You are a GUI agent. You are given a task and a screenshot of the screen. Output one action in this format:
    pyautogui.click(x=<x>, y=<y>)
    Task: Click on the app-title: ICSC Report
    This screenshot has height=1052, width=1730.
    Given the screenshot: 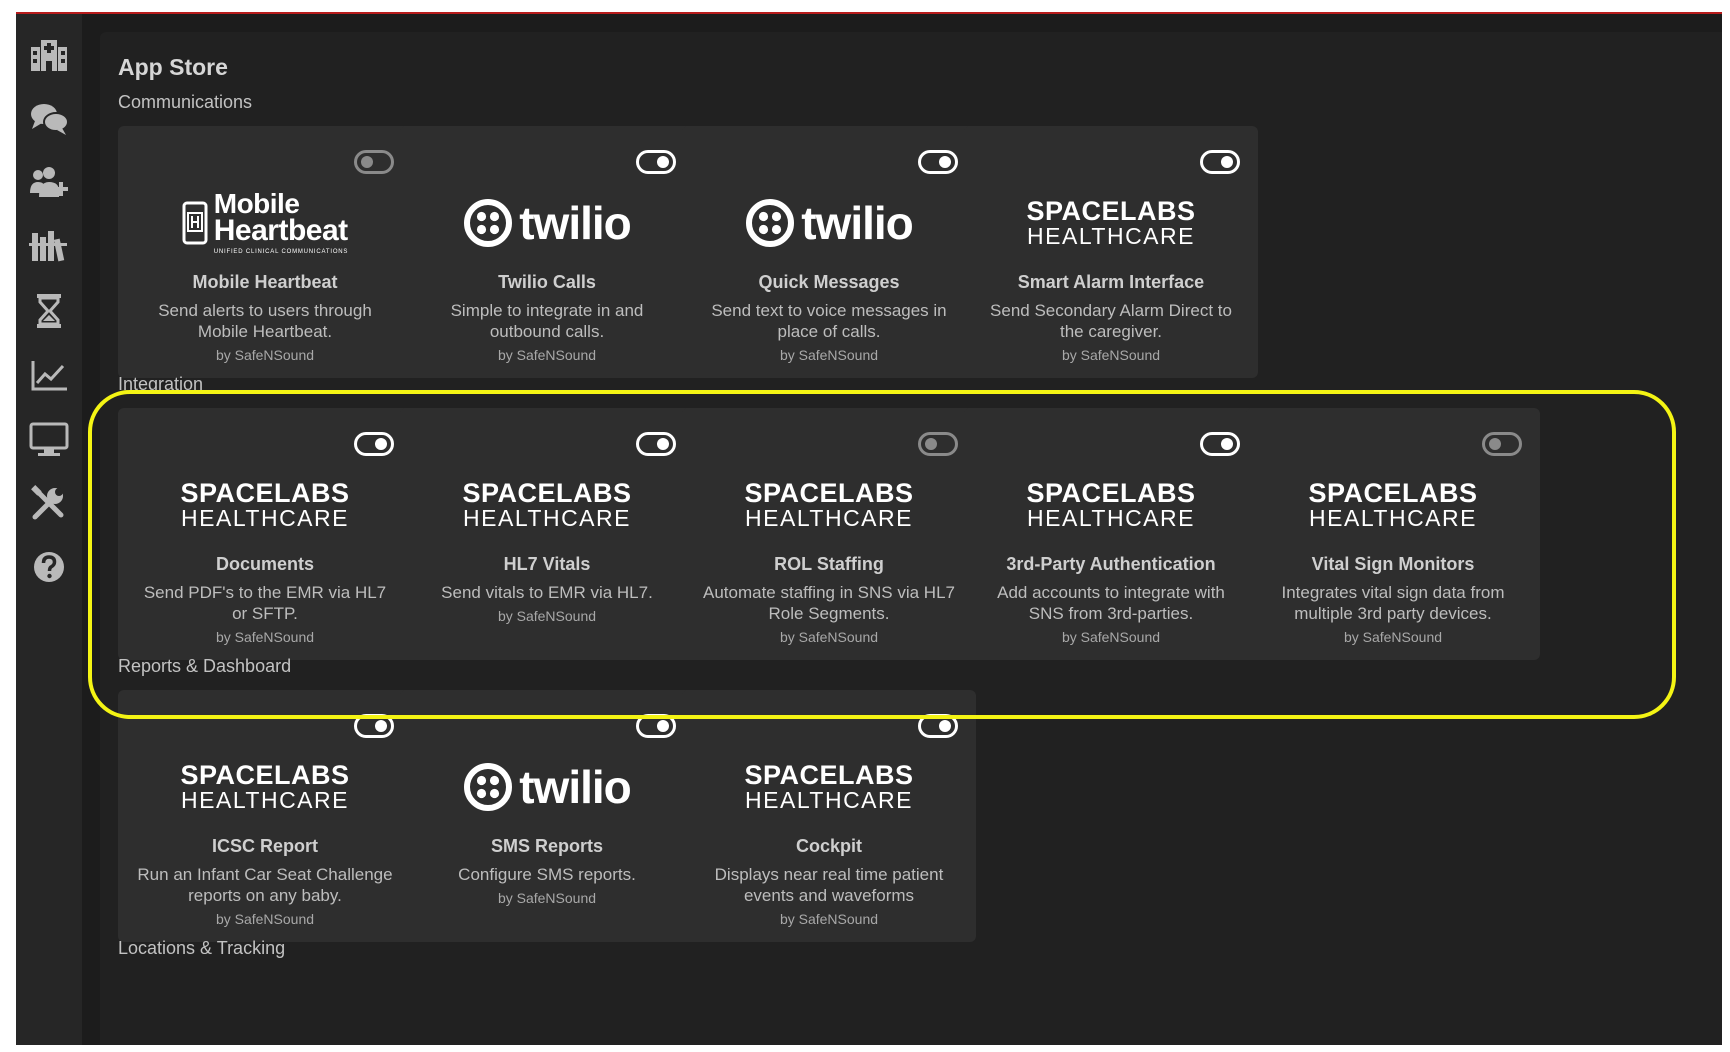 What is the action you would take?
    pyautogui.click(x=264, y=846)
    